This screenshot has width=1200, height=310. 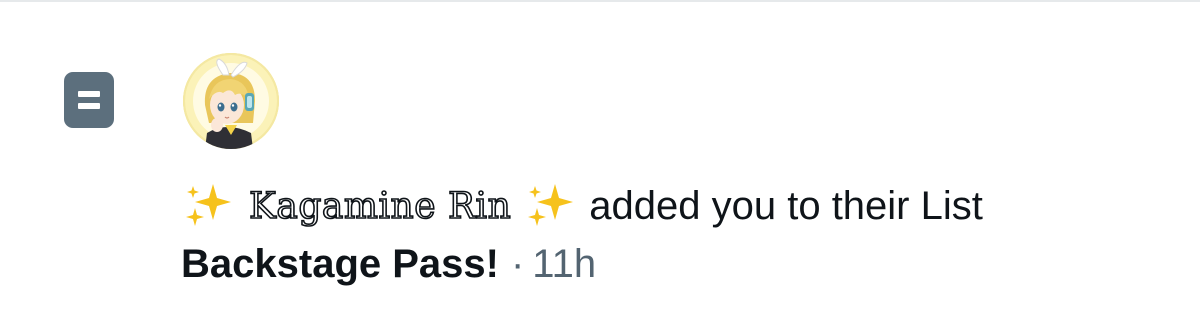 What do you see at coordinates (379, 206) in the screenshot?
I see `user-display-name: Kagamine Rin` at bounding box center [379, 206].